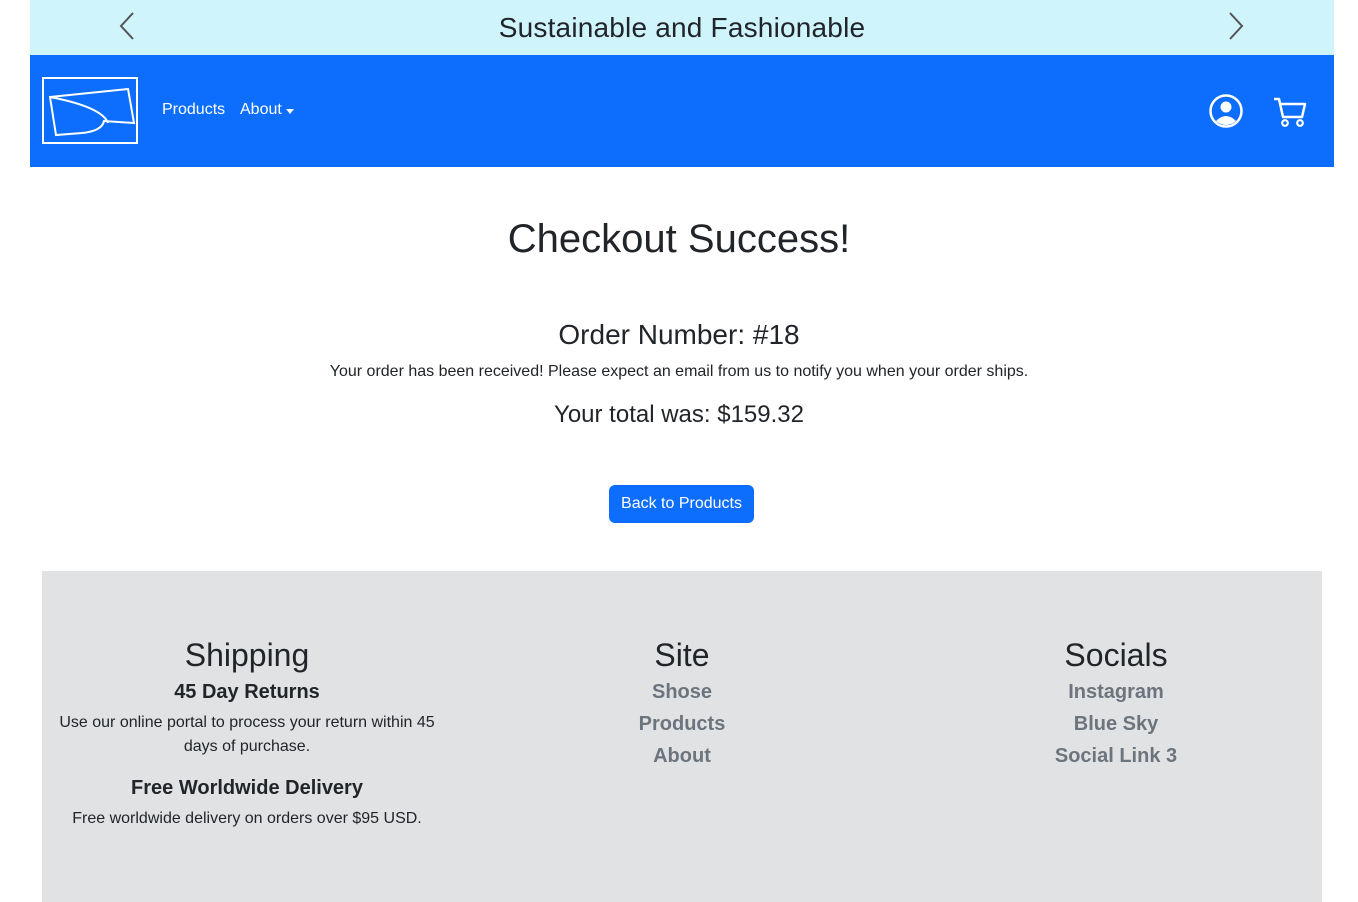 The image size is (1358, 902). Describe the element at coordinates (682, 655) in the screenshot. I see `footer-site-heading: Site` at that location.